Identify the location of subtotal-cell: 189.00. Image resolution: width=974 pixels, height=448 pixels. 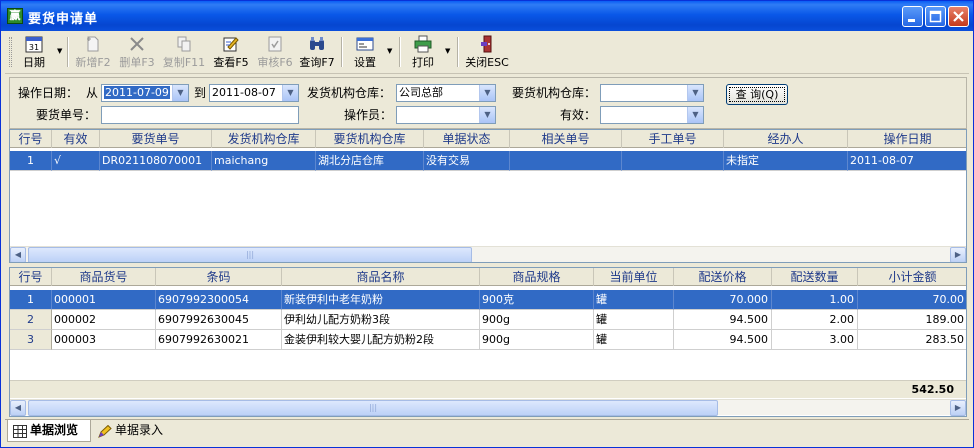
(912, 320).